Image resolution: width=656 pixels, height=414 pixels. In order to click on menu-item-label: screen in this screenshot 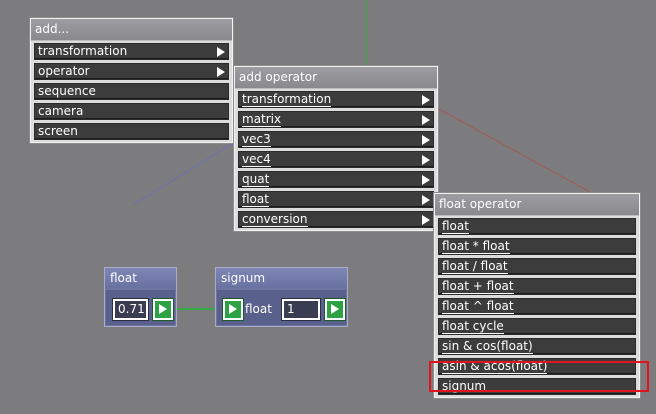, I will do `click(58, 131)`.